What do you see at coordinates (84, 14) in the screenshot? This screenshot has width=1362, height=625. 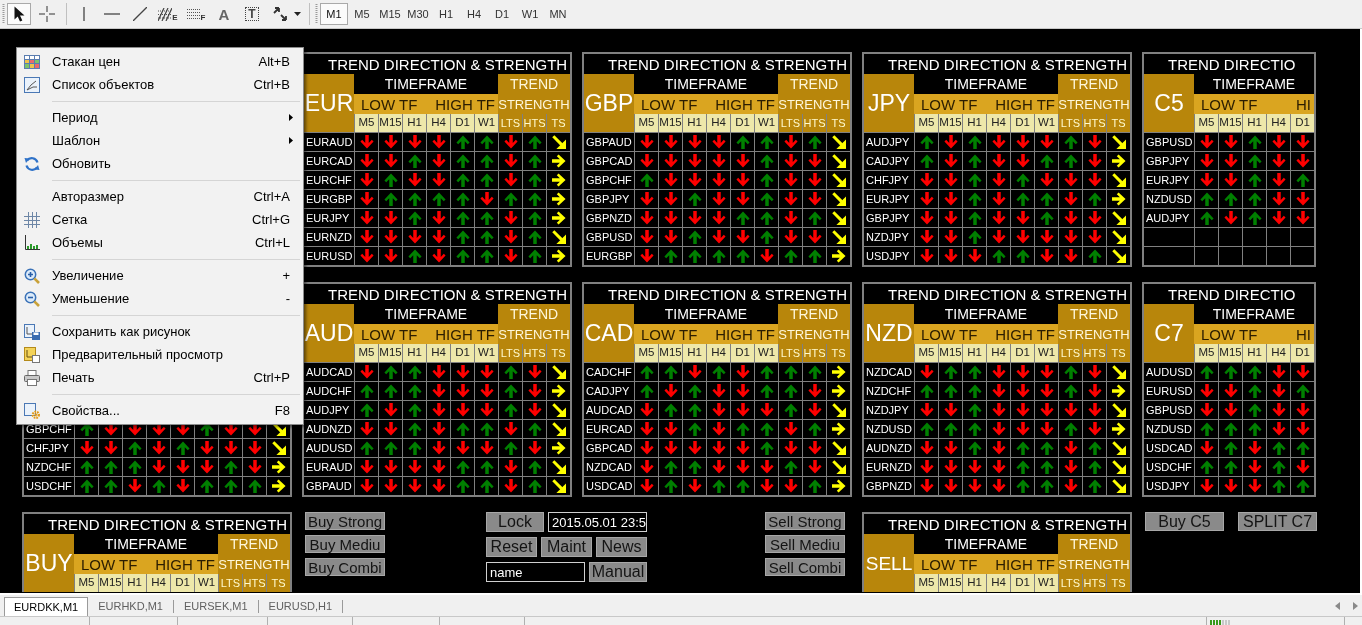 I see `vertical-line-icon` at bounding box center [84, 14].